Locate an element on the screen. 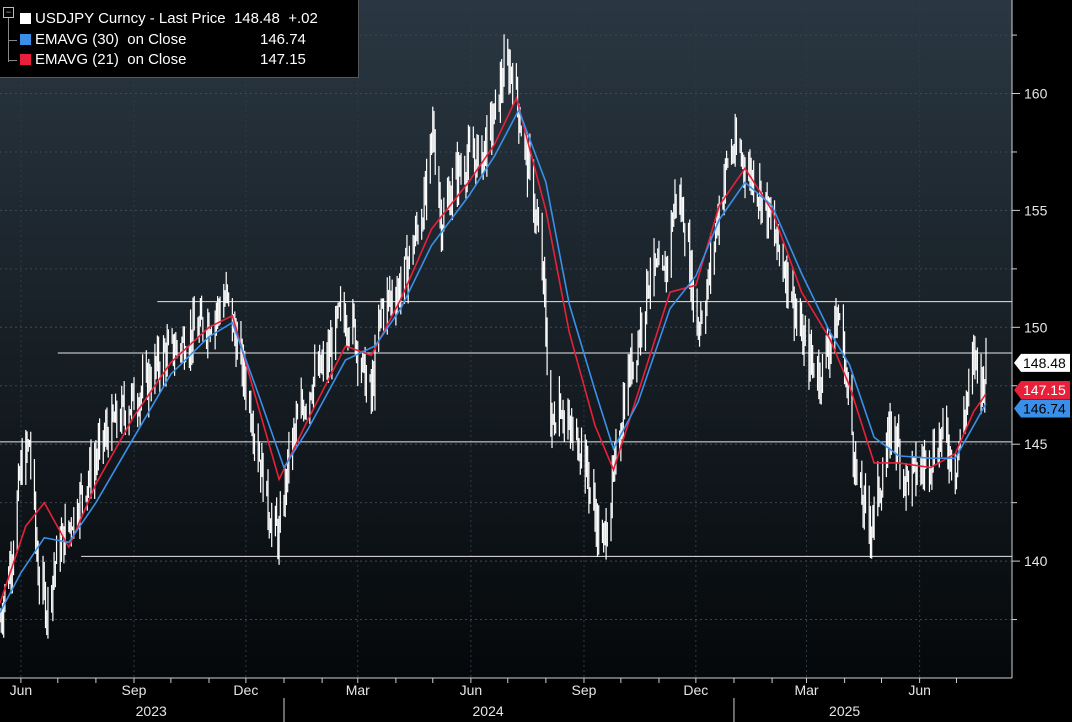 This screenshot has height=722, width=1072. legend-ema30-name: EMAVG (30) on Close is located at coordinates (111, 39).